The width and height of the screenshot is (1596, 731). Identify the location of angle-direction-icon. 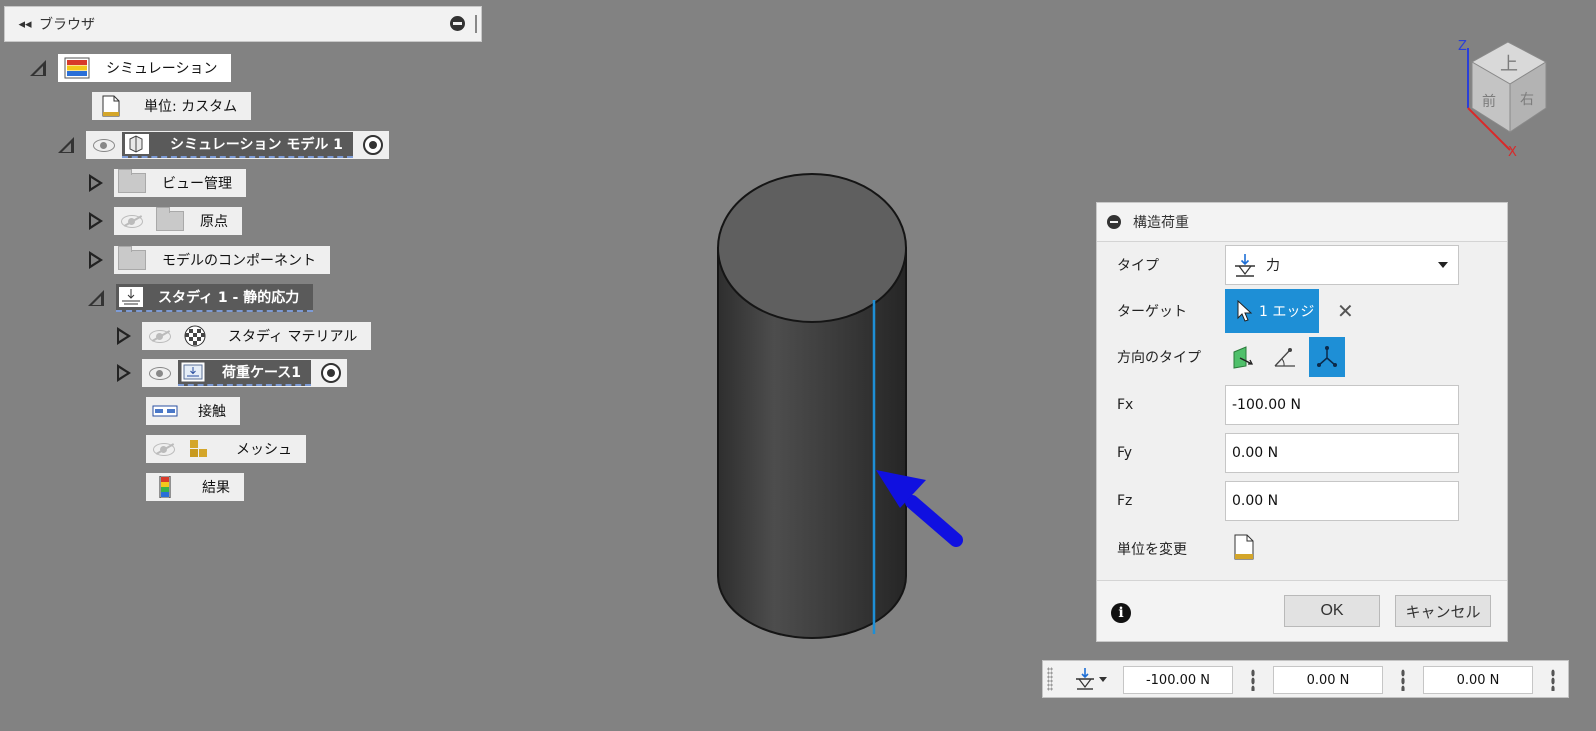
(1284, 357).